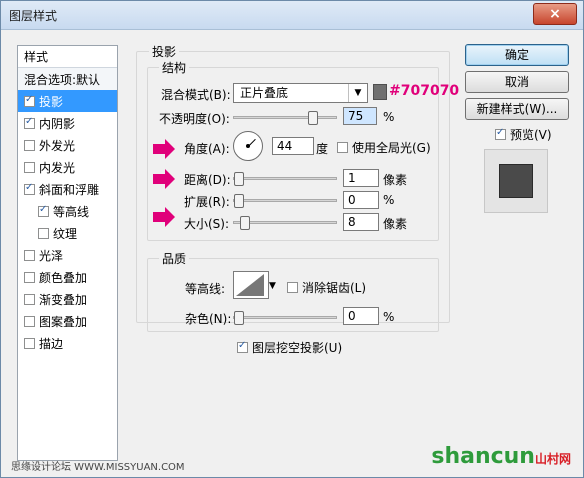  Describe the element at coordinates (361, 200) in the screenshot. I see `spread-input: 0` at that location.